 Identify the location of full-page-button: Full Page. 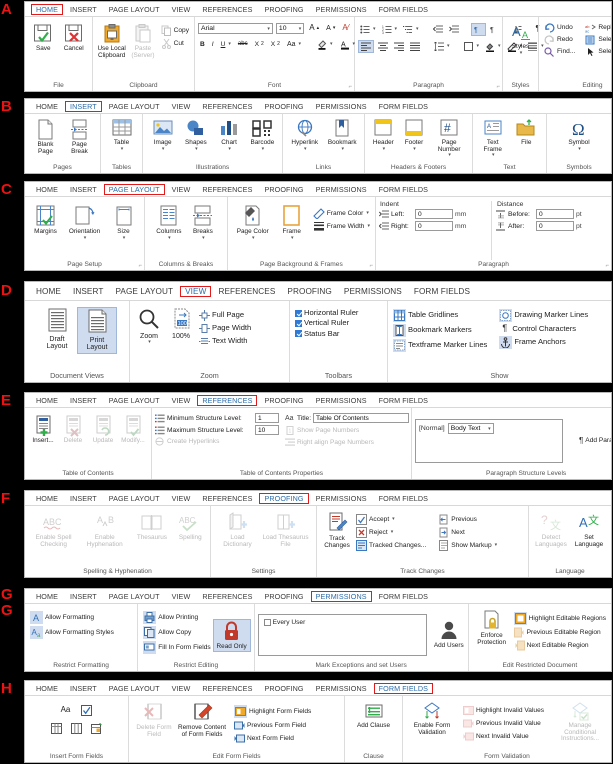
(225, 315).